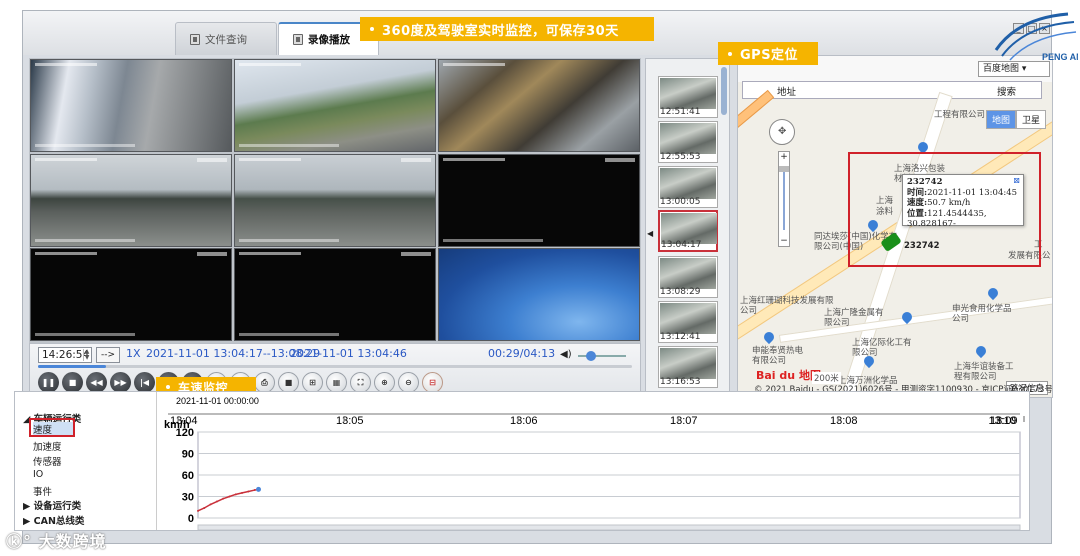 This screenshot has height=556, width=1080. Describe the element at coordinates (650, 233) in the screenshot. I see `collapse-arrow-icon: ◀` at that location.